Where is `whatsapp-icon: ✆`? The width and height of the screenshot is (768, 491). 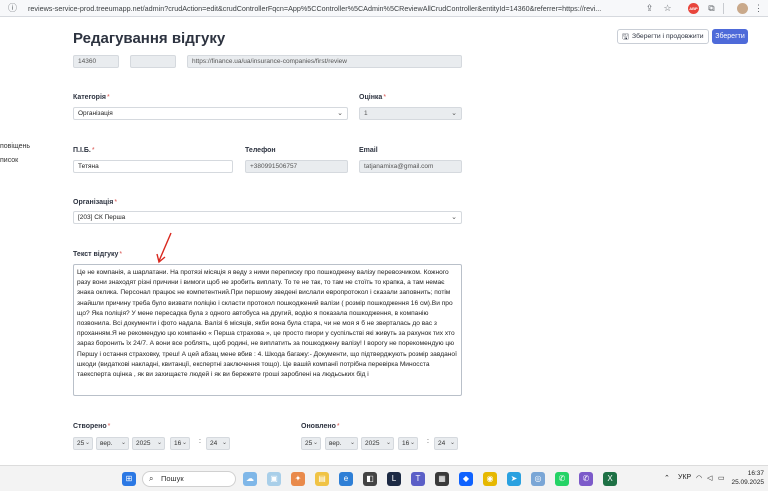 whatsapp-icon: ✆ is located at coordinates (562, 479).